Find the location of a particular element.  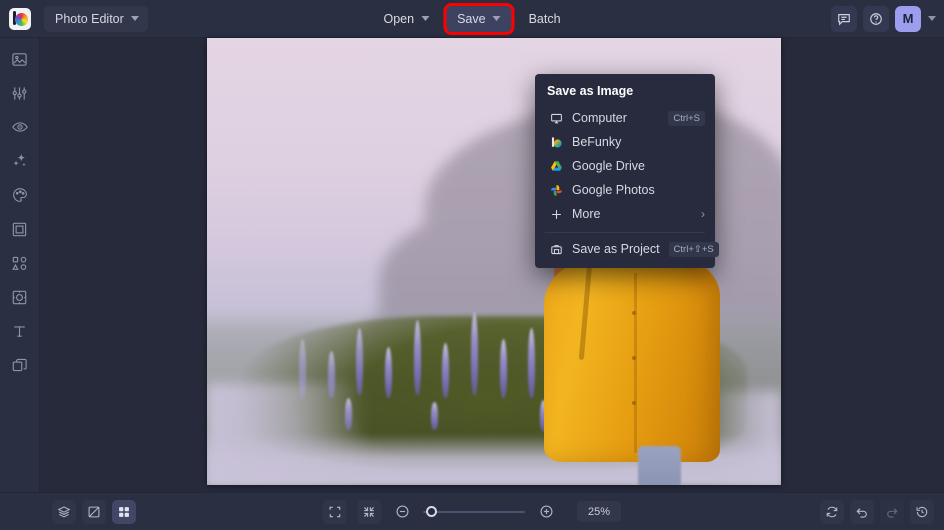

toolbar-right-group: M is located at coordinates (883, 18).